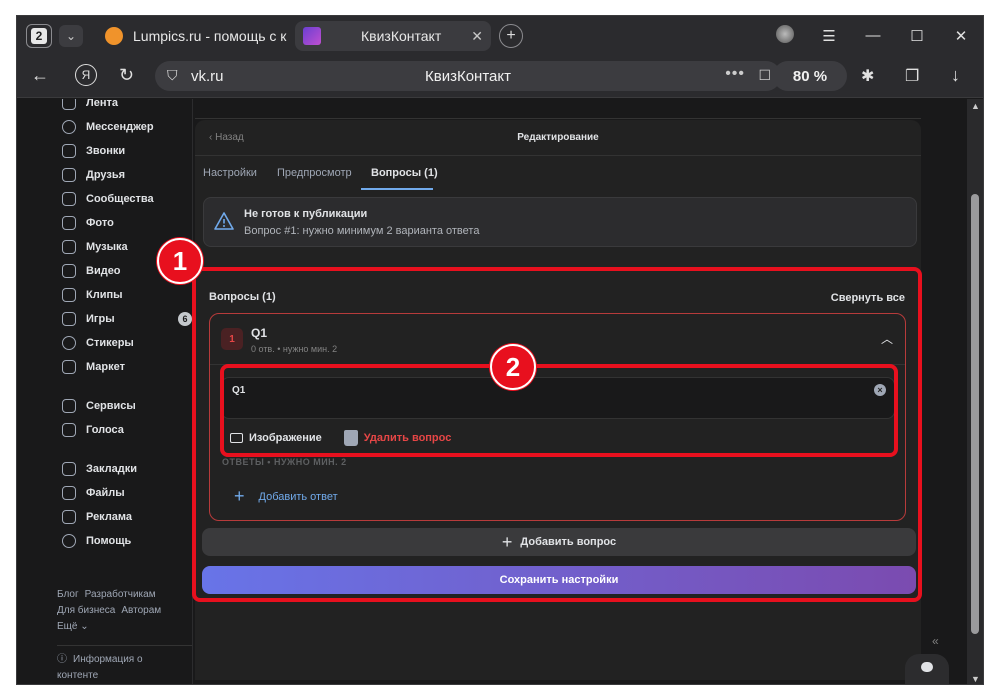  Describe the element at coordinates (124, 223) in the screenshot. I see `sidebar-item-photos: Фото` at that location.